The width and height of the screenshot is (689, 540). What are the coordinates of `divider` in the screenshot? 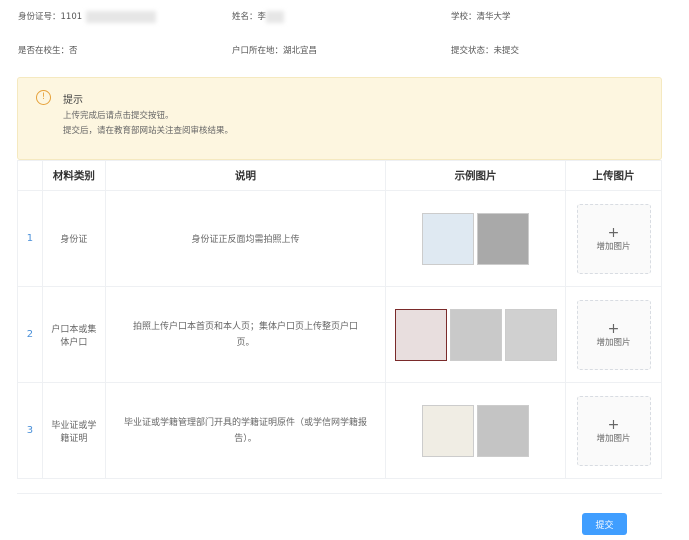 It's located at (339, 493).